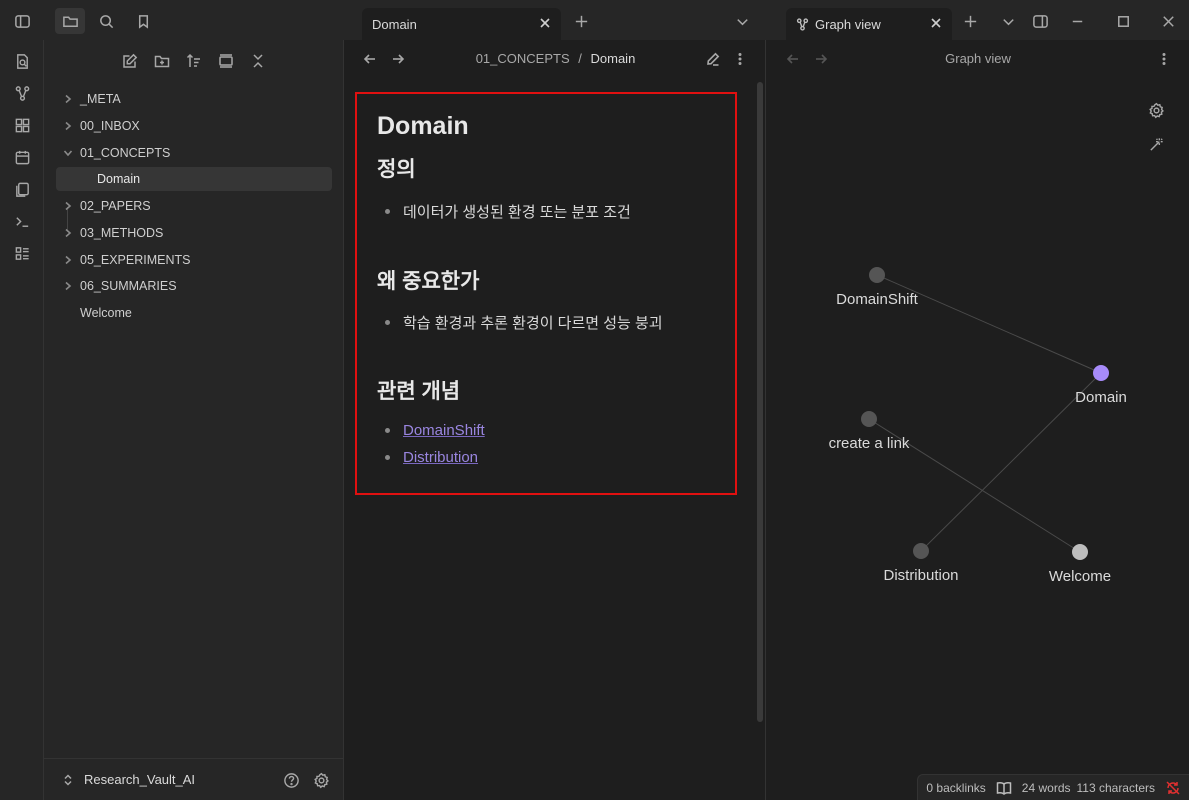  Describe the element at coordinates (162, 61) in the screenshot. I see `new-folder-icon` at that location.